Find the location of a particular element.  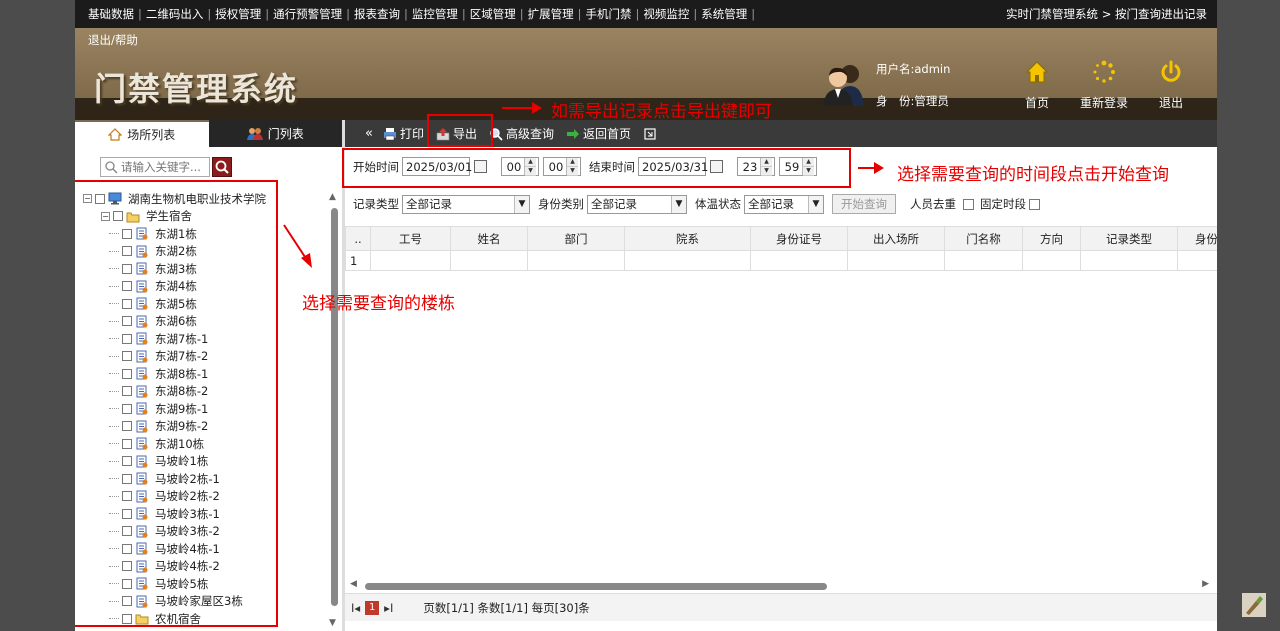

building-highlight-box is located at coordinates (176, 403).